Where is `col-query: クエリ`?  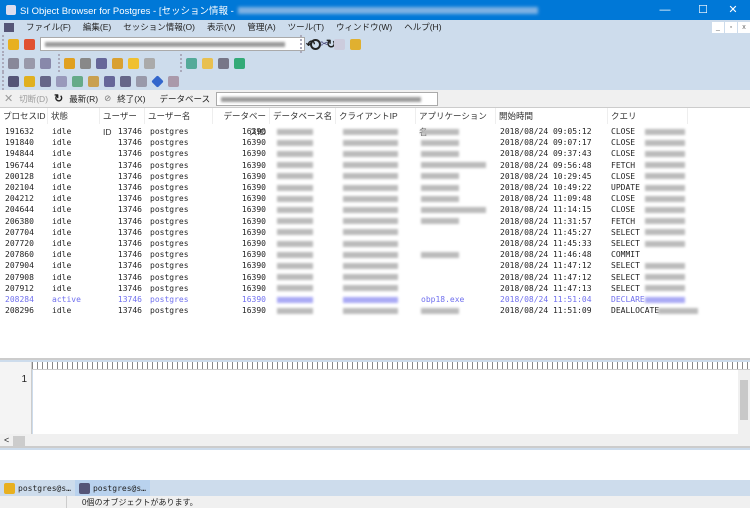 col-query: クエリ is located at coordinates (648, 116).